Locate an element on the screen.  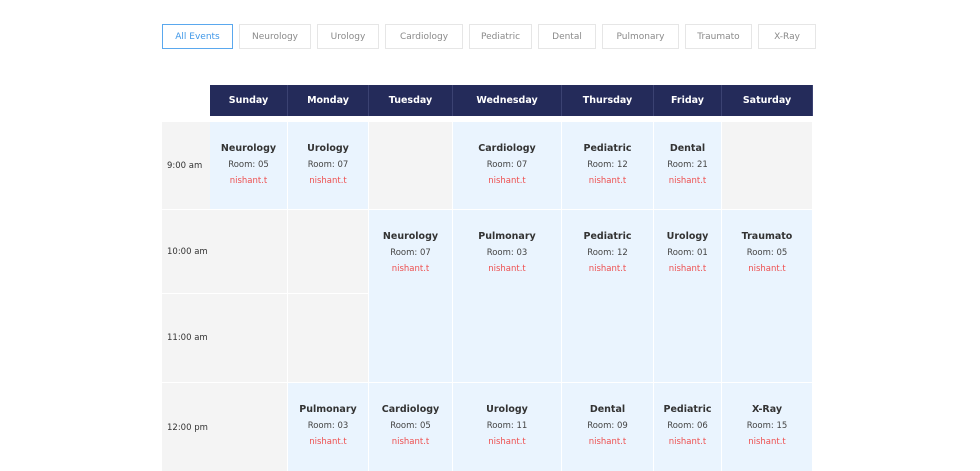
day-header-monday: Monday is located at coordinates (328, 100).